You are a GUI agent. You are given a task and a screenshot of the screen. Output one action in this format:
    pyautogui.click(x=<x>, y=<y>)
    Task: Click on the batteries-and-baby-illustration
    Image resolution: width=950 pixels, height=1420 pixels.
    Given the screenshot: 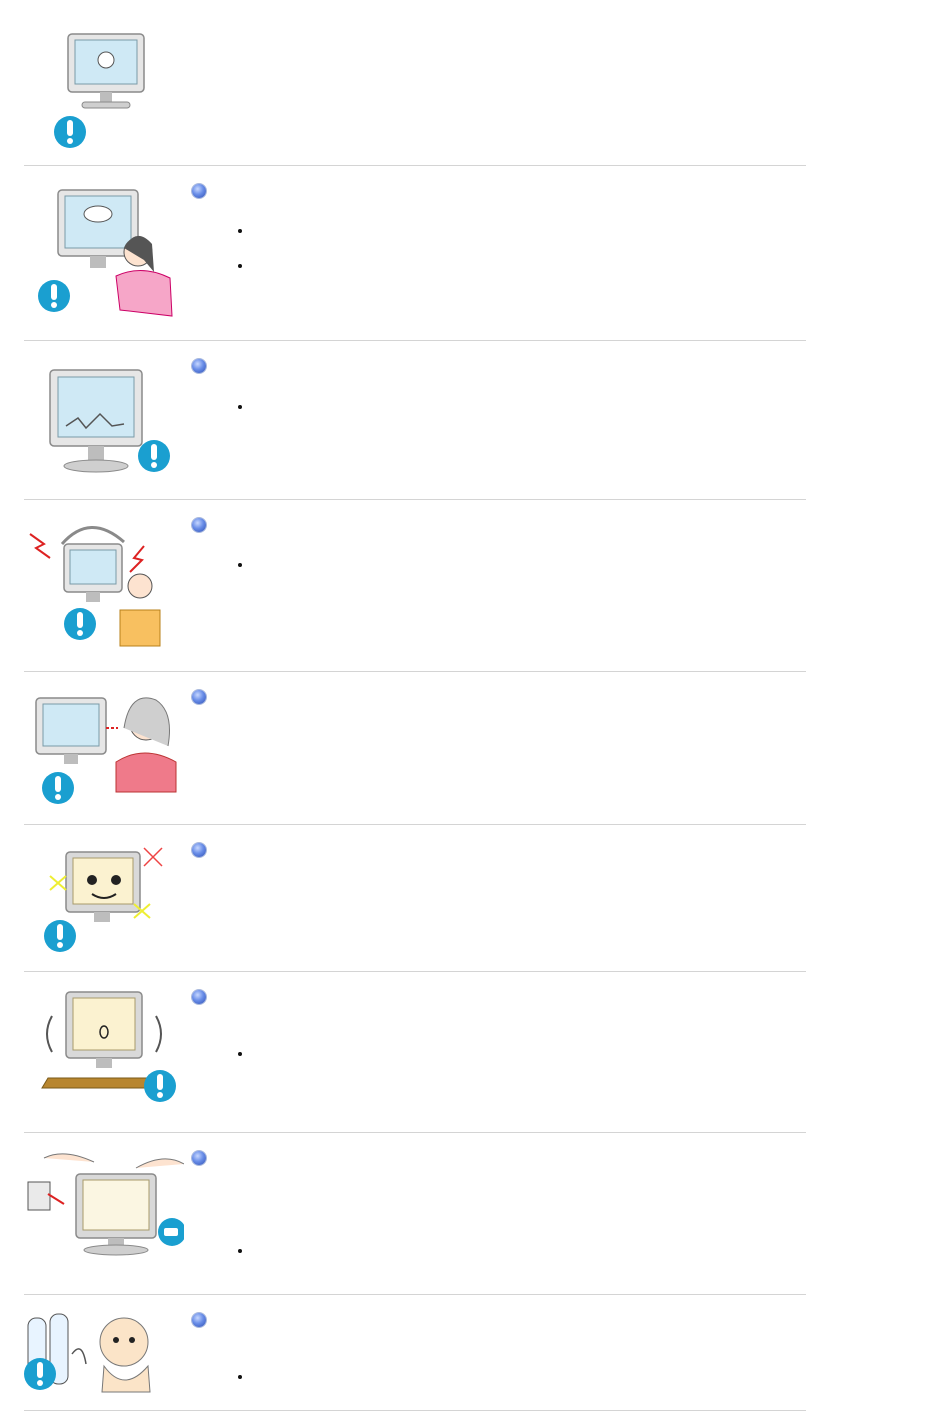 What is the action you would take?
    pyautogui.click(x=104, y=1355)
    